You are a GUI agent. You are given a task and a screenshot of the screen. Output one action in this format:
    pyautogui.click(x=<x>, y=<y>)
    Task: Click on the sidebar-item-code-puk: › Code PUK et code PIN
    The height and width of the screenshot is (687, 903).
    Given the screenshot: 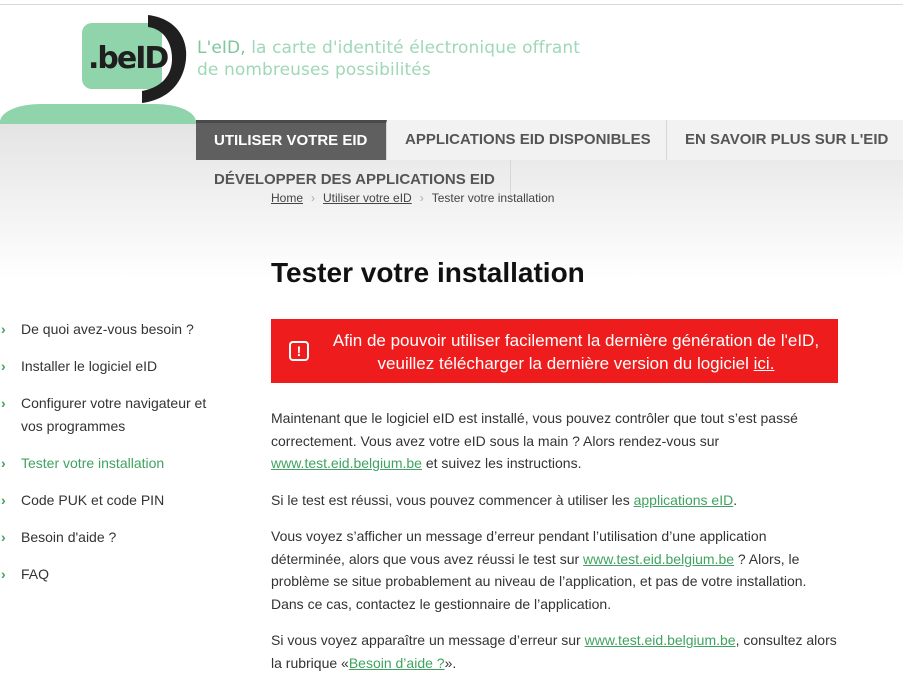 What is the action you would take?
    pyautogui.click(x=105, y=500)
    